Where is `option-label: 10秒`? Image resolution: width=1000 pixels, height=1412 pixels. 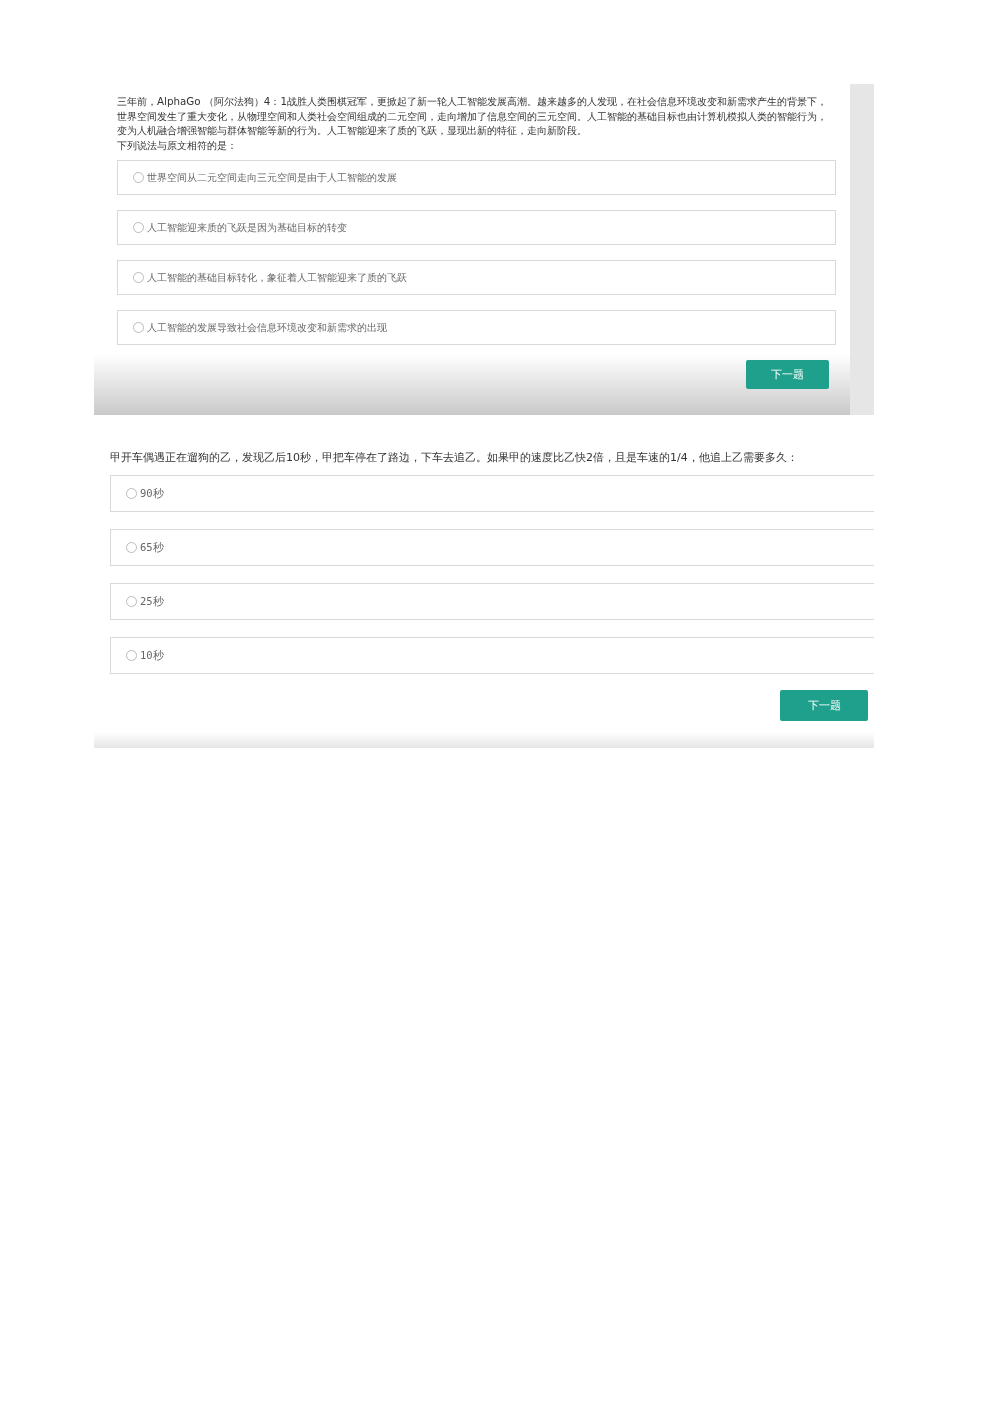
option-label: 10秒 is located at coordinates (152, 655).